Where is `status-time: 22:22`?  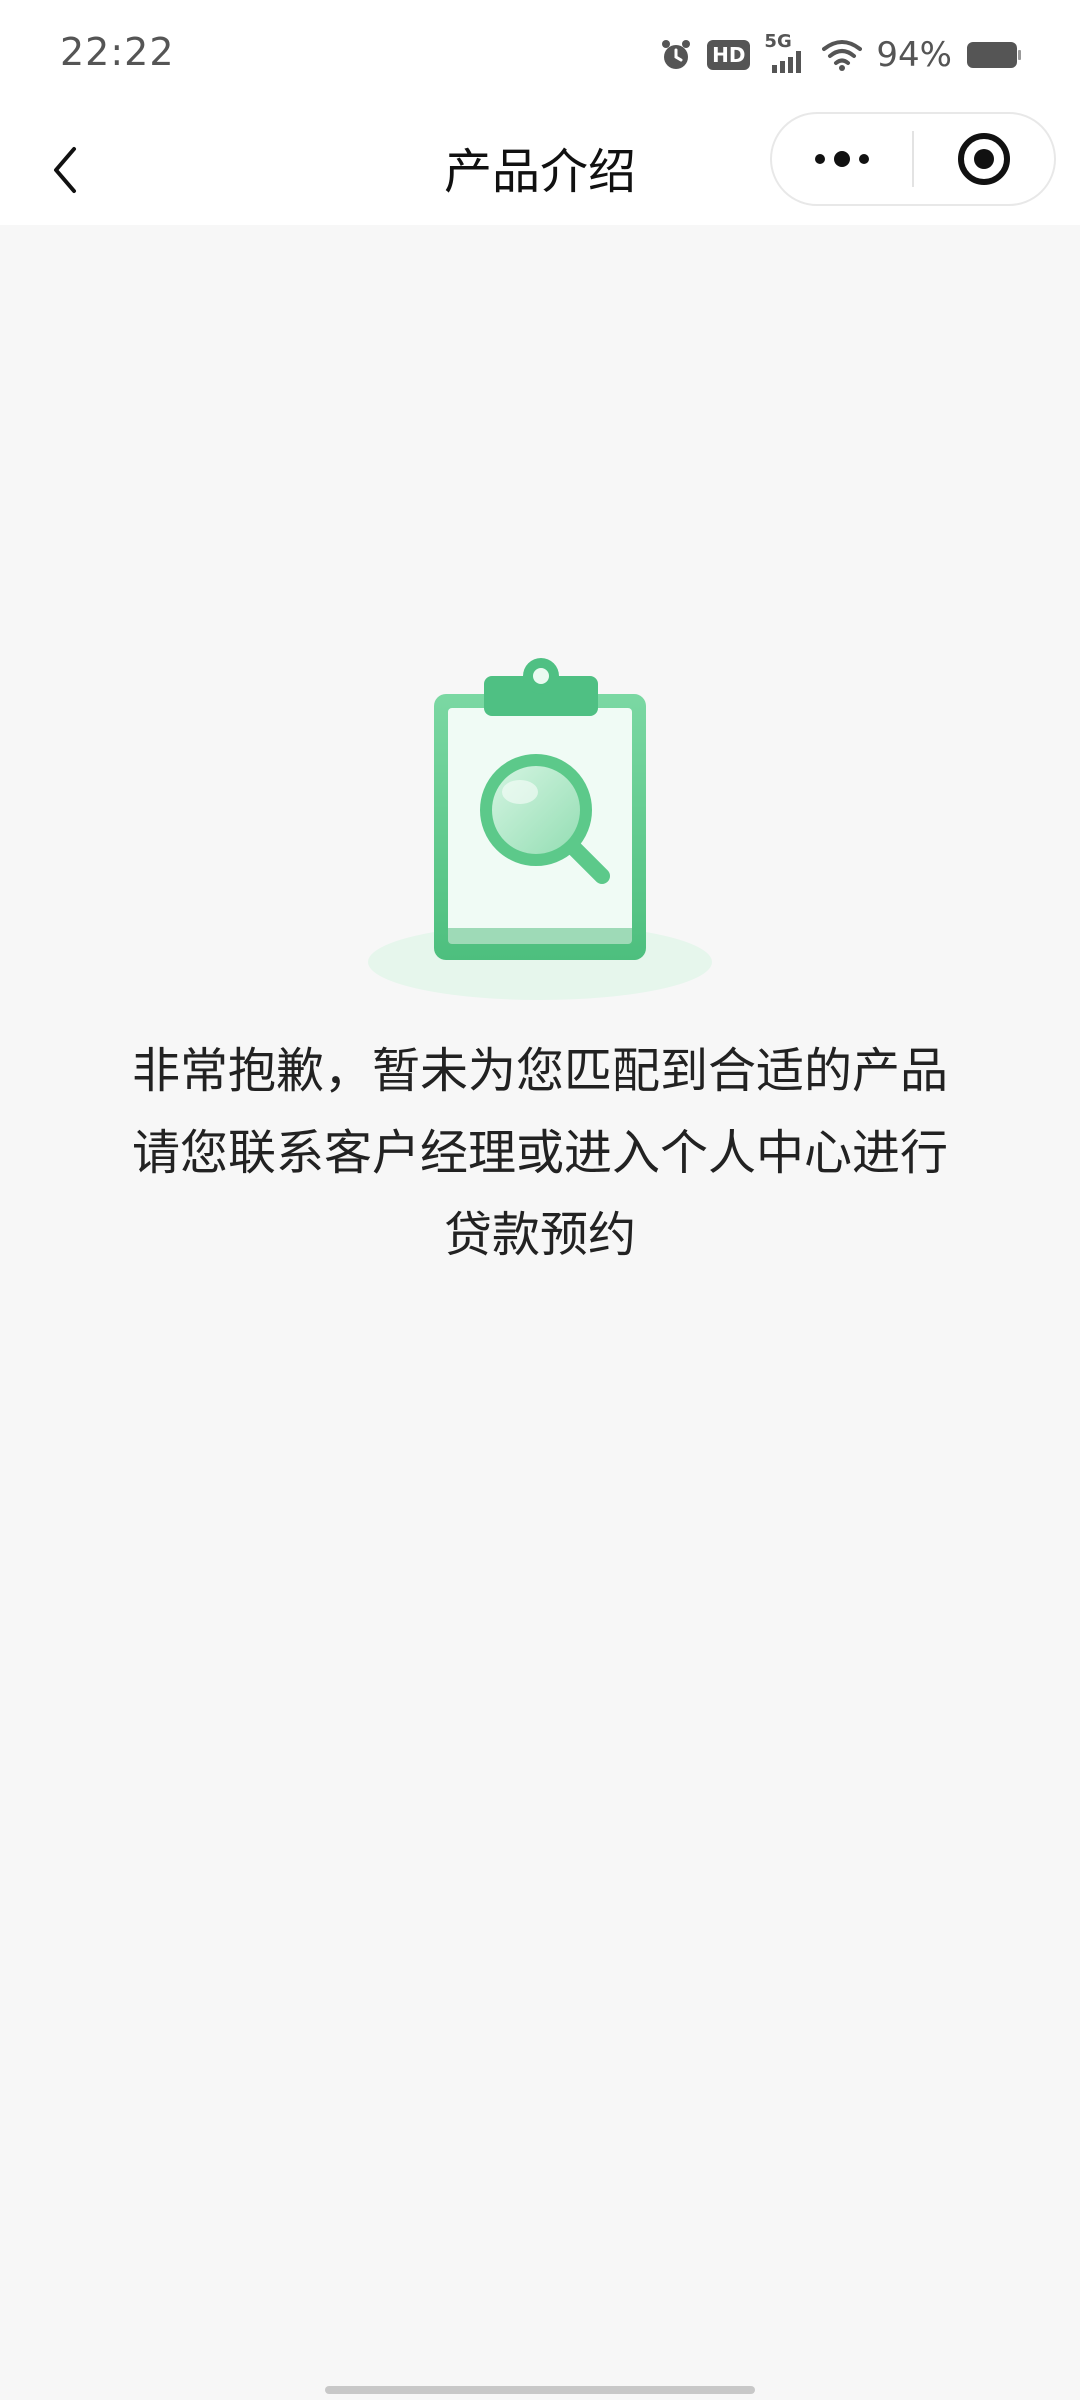 status-time: 22:22 is located at coordinates (117, 52).